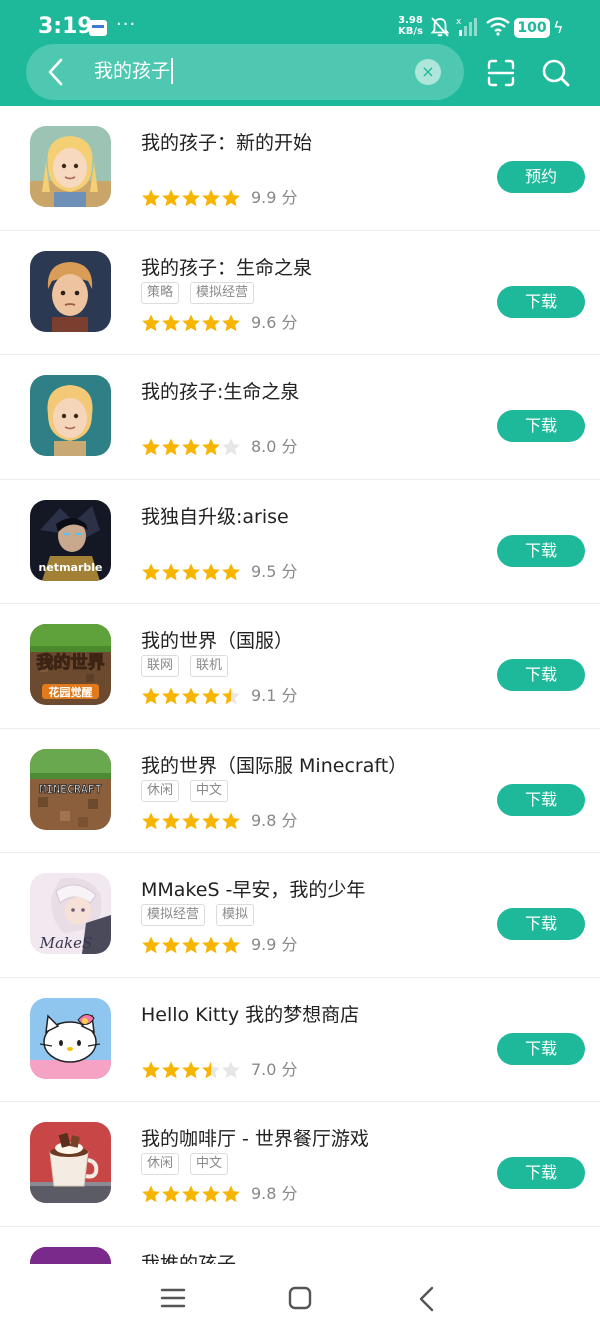 This screenshot has height=1333, width=600. Describe the element at coordinates (219, 447) in the screenshot. I see `rating-stars: 8.0 分` at that location.